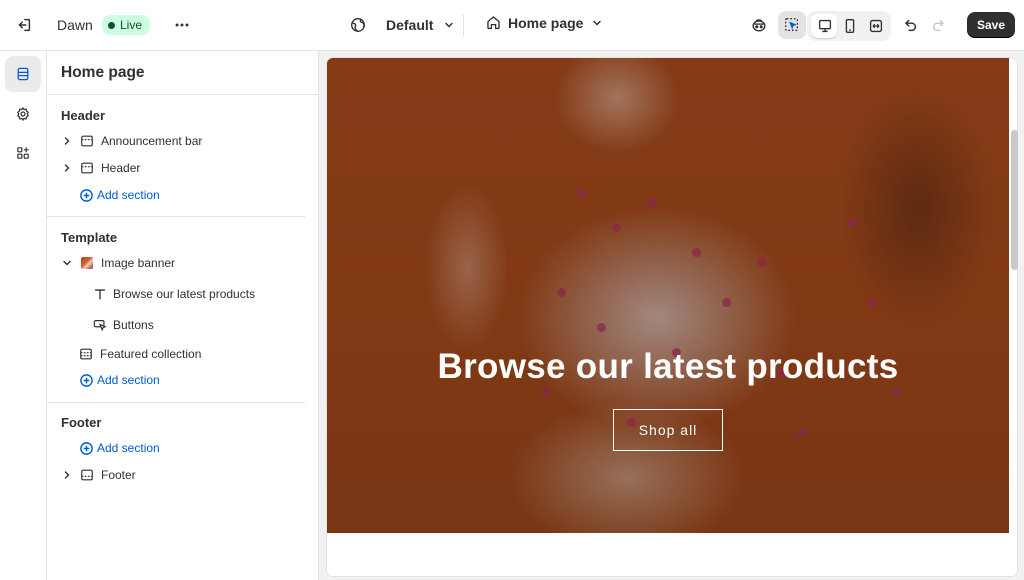 This screenshot has height=580, width=1024. Describe the element at coordinates (939, 25) in the screenshot. I see `redo-icon` at that location.